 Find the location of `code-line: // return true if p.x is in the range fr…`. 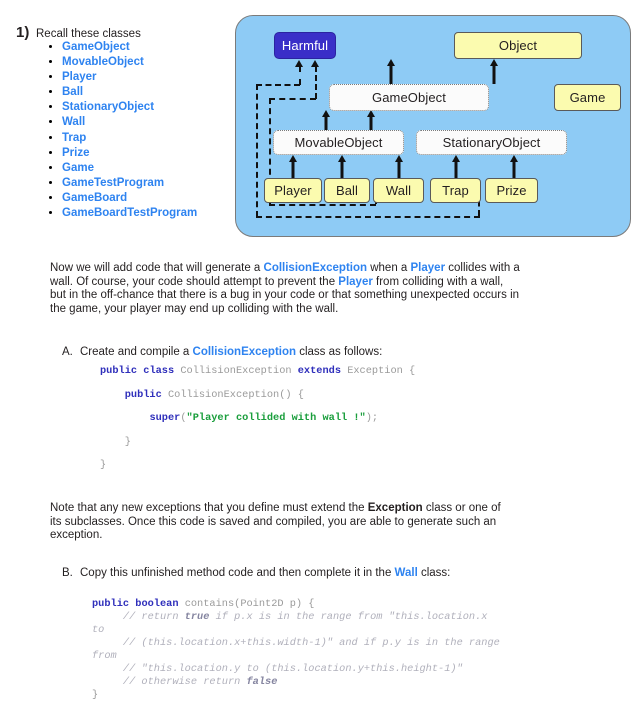

code-line: // return true if p.x is in the range fr… is located at coordinates (296, 617).